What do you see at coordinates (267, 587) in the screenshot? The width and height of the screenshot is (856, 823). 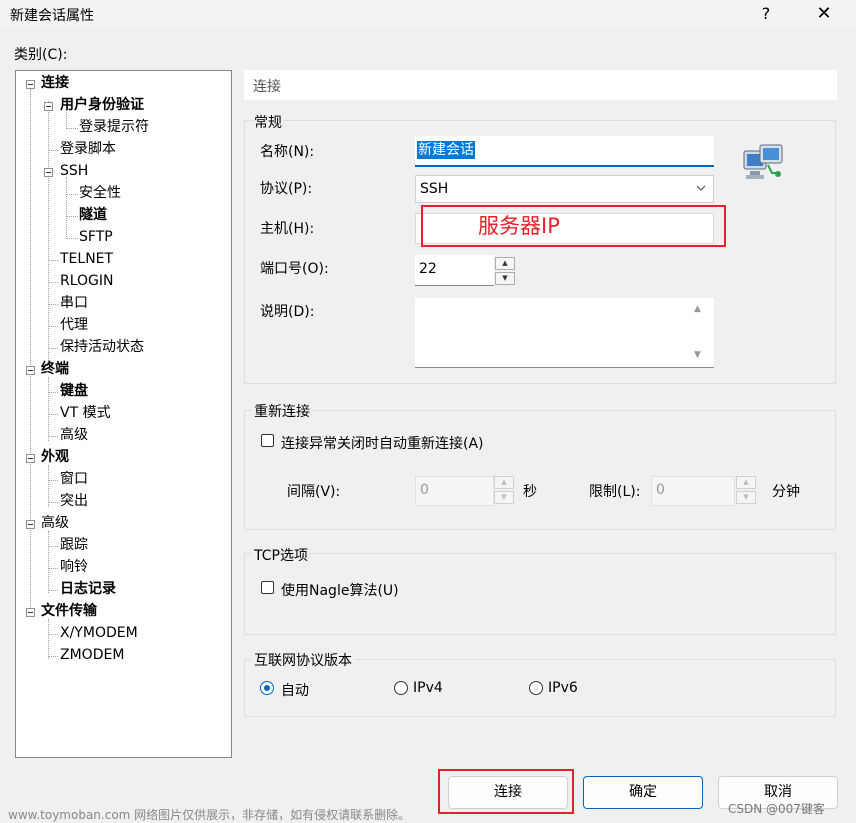 I see `nagle-checkbox` at bounding box center [267, 587].